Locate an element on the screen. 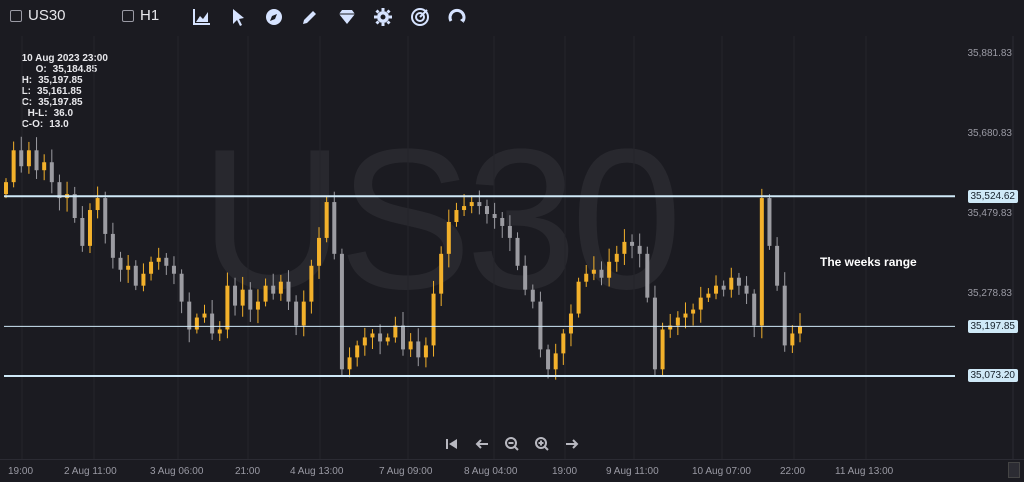  zoom-out-icon is located at coordinates (512, 444).